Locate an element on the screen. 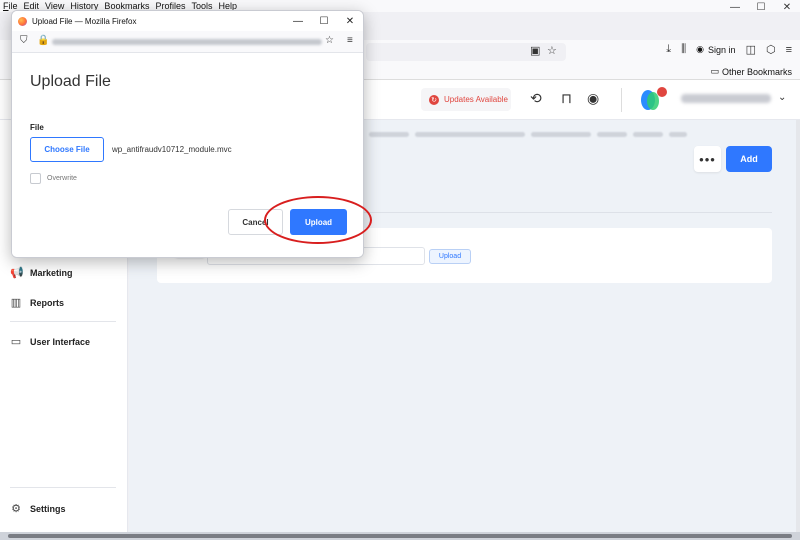  more-options-button: ••• is located at coordinates (707, 159).